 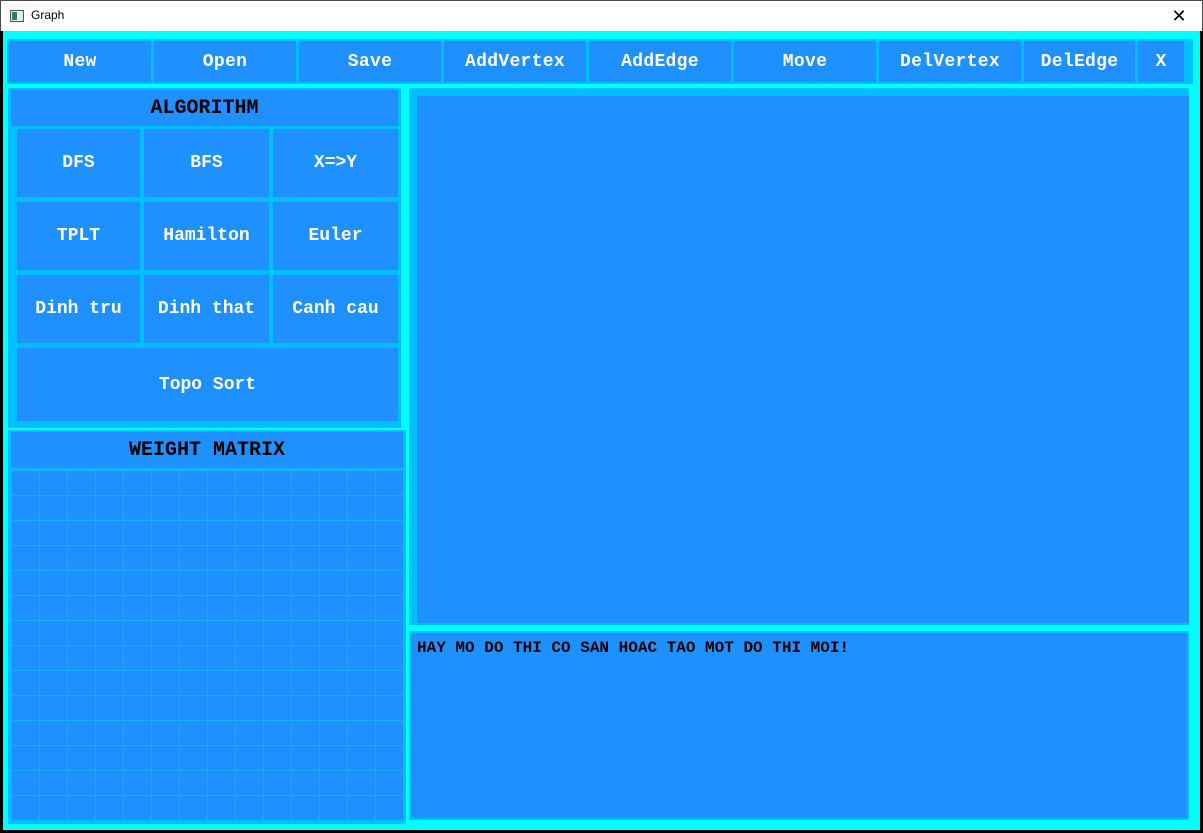 What do you see at coordinates (48, 15) in the screenshot?
I see `window-title: Graph` at bounding box center [48, 15].